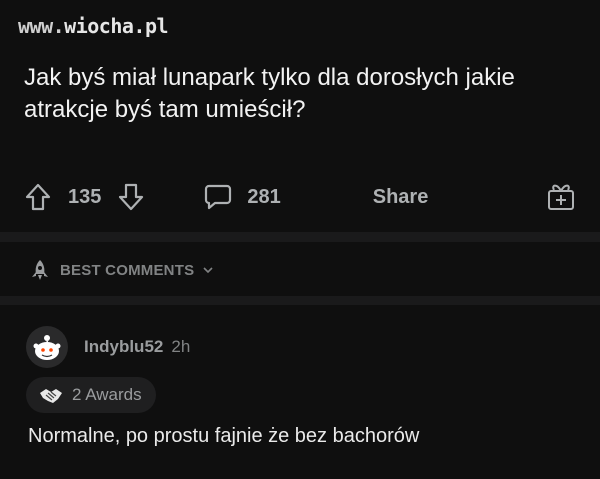 The height and width of the screenshot is (479, 600). I want to click on comment-header: Indyblu52 2h, so click(108, 347).